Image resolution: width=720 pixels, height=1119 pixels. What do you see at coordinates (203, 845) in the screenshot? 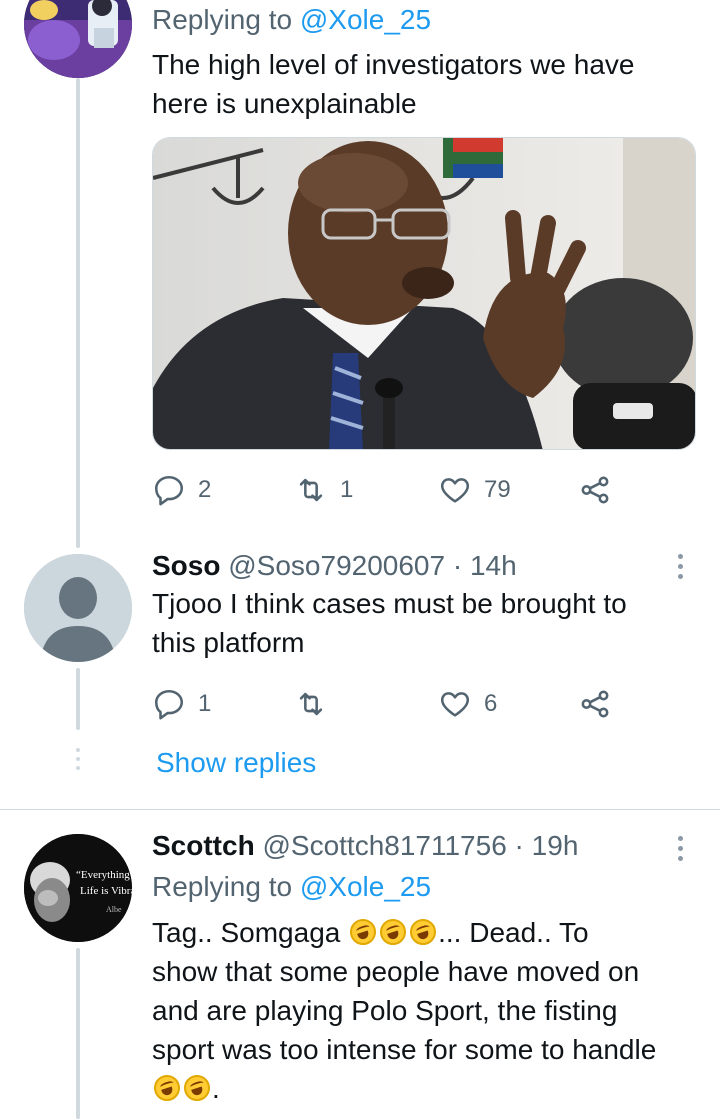
I see `display-name: Scottch` at bounding box center [203, 845].